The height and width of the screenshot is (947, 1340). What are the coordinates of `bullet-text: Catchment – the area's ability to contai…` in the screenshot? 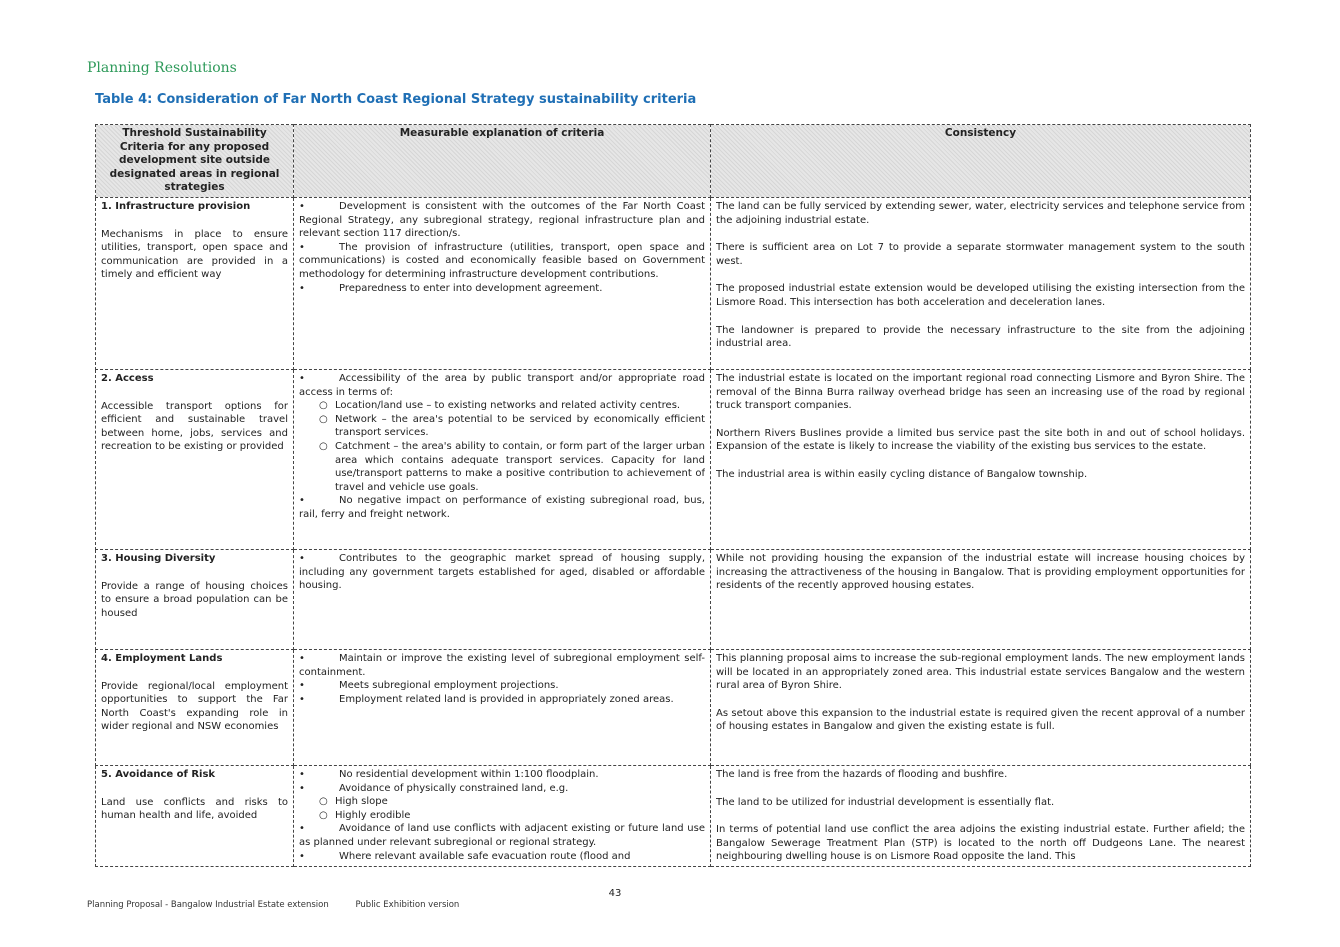 It's located at (520, 466).